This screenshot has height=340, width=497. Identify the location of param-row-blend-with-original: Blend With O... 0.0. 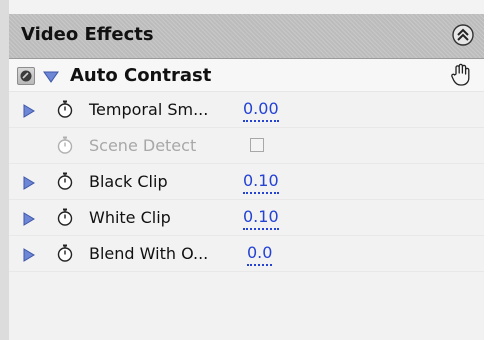
(246, 254).